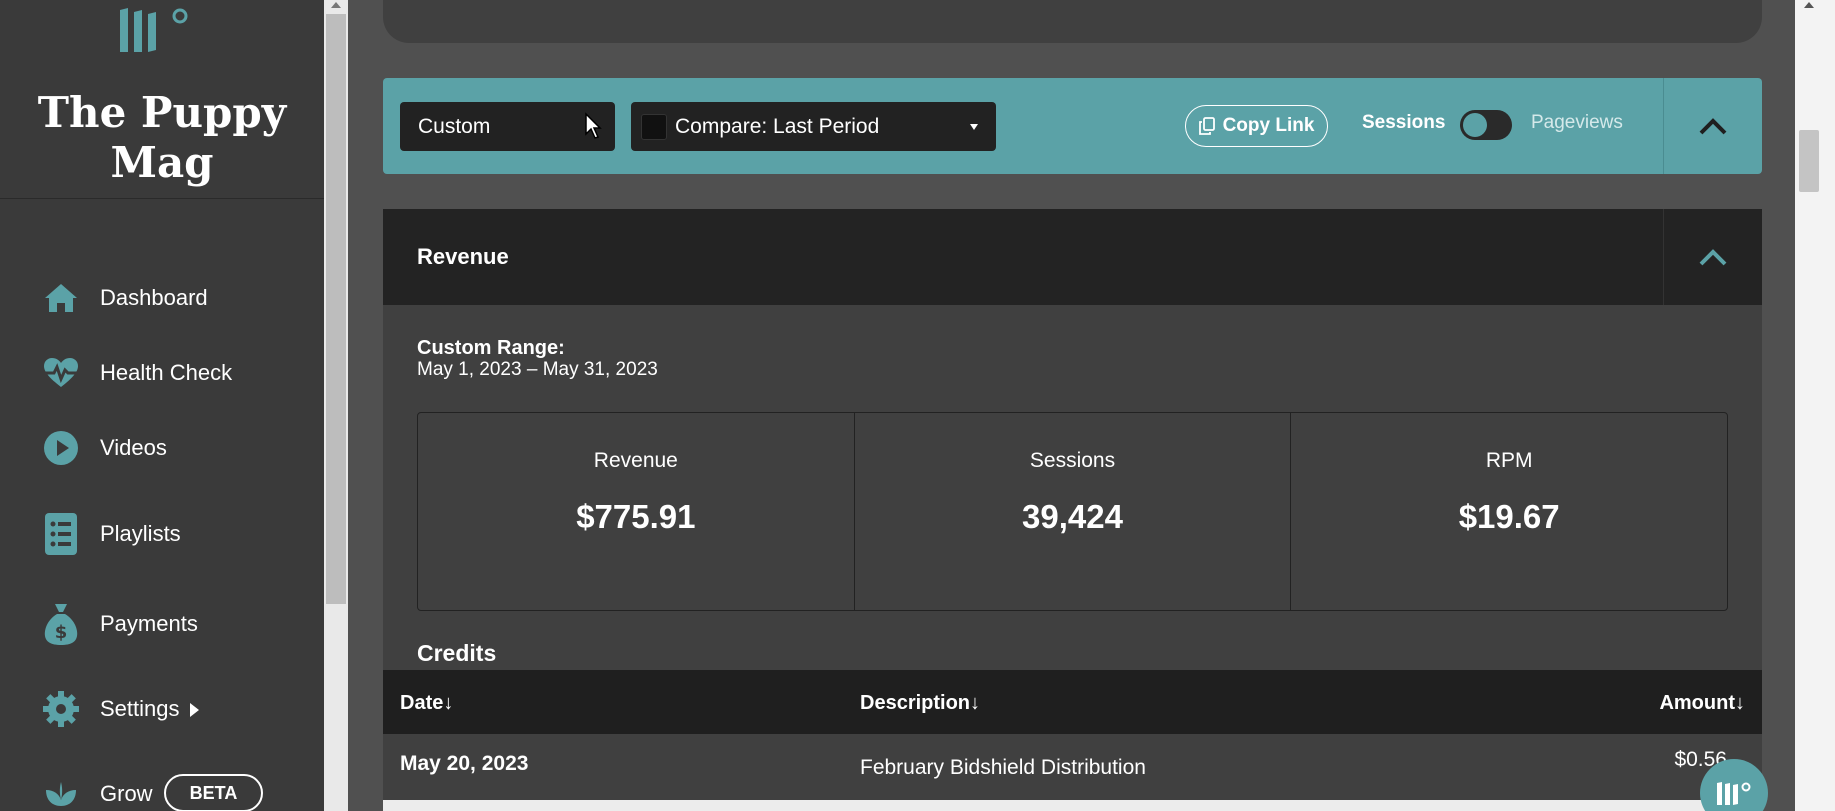  I want to click on money-bag-icon: $, so click(61, 624).